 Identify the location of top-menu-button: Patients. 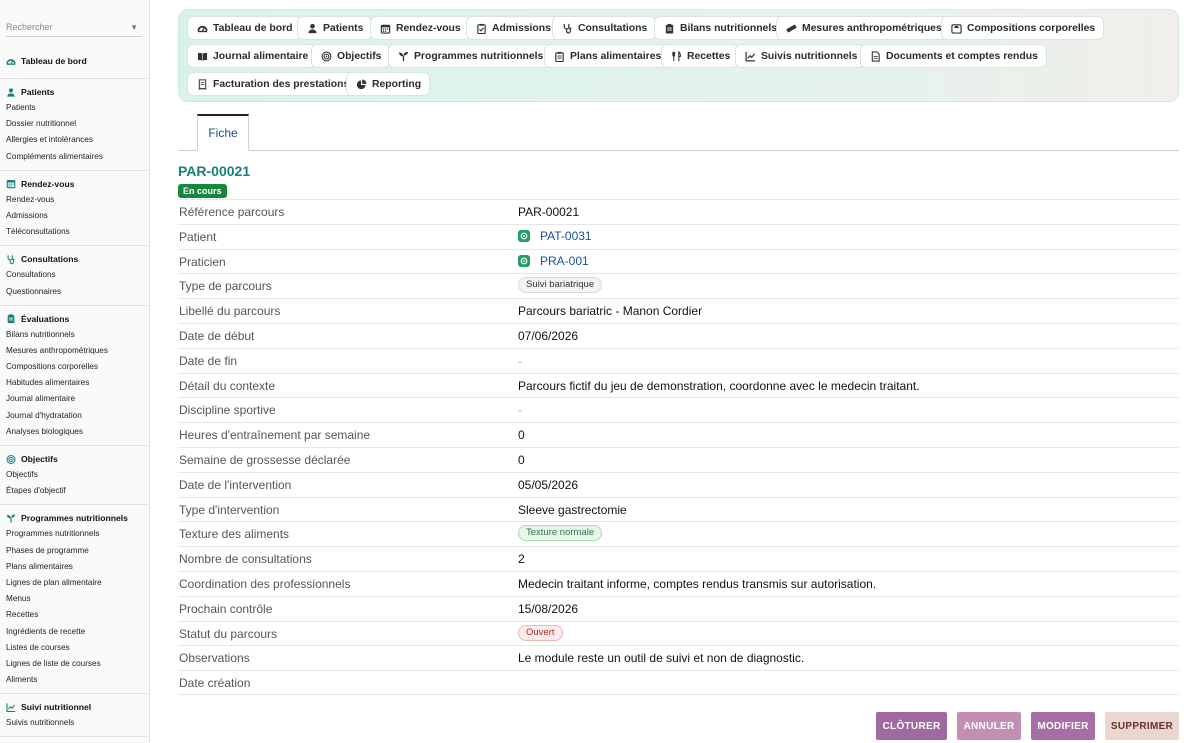
(335, 28).